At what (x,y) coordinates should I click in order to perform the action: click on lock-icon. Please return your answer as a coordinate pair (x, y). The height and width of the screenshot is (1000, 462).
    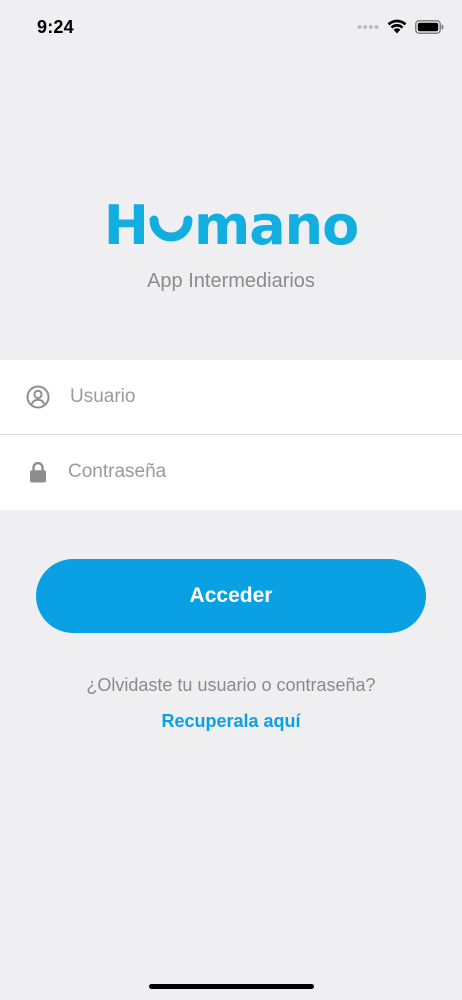
    Looking at the image, I should click on (38, 472).